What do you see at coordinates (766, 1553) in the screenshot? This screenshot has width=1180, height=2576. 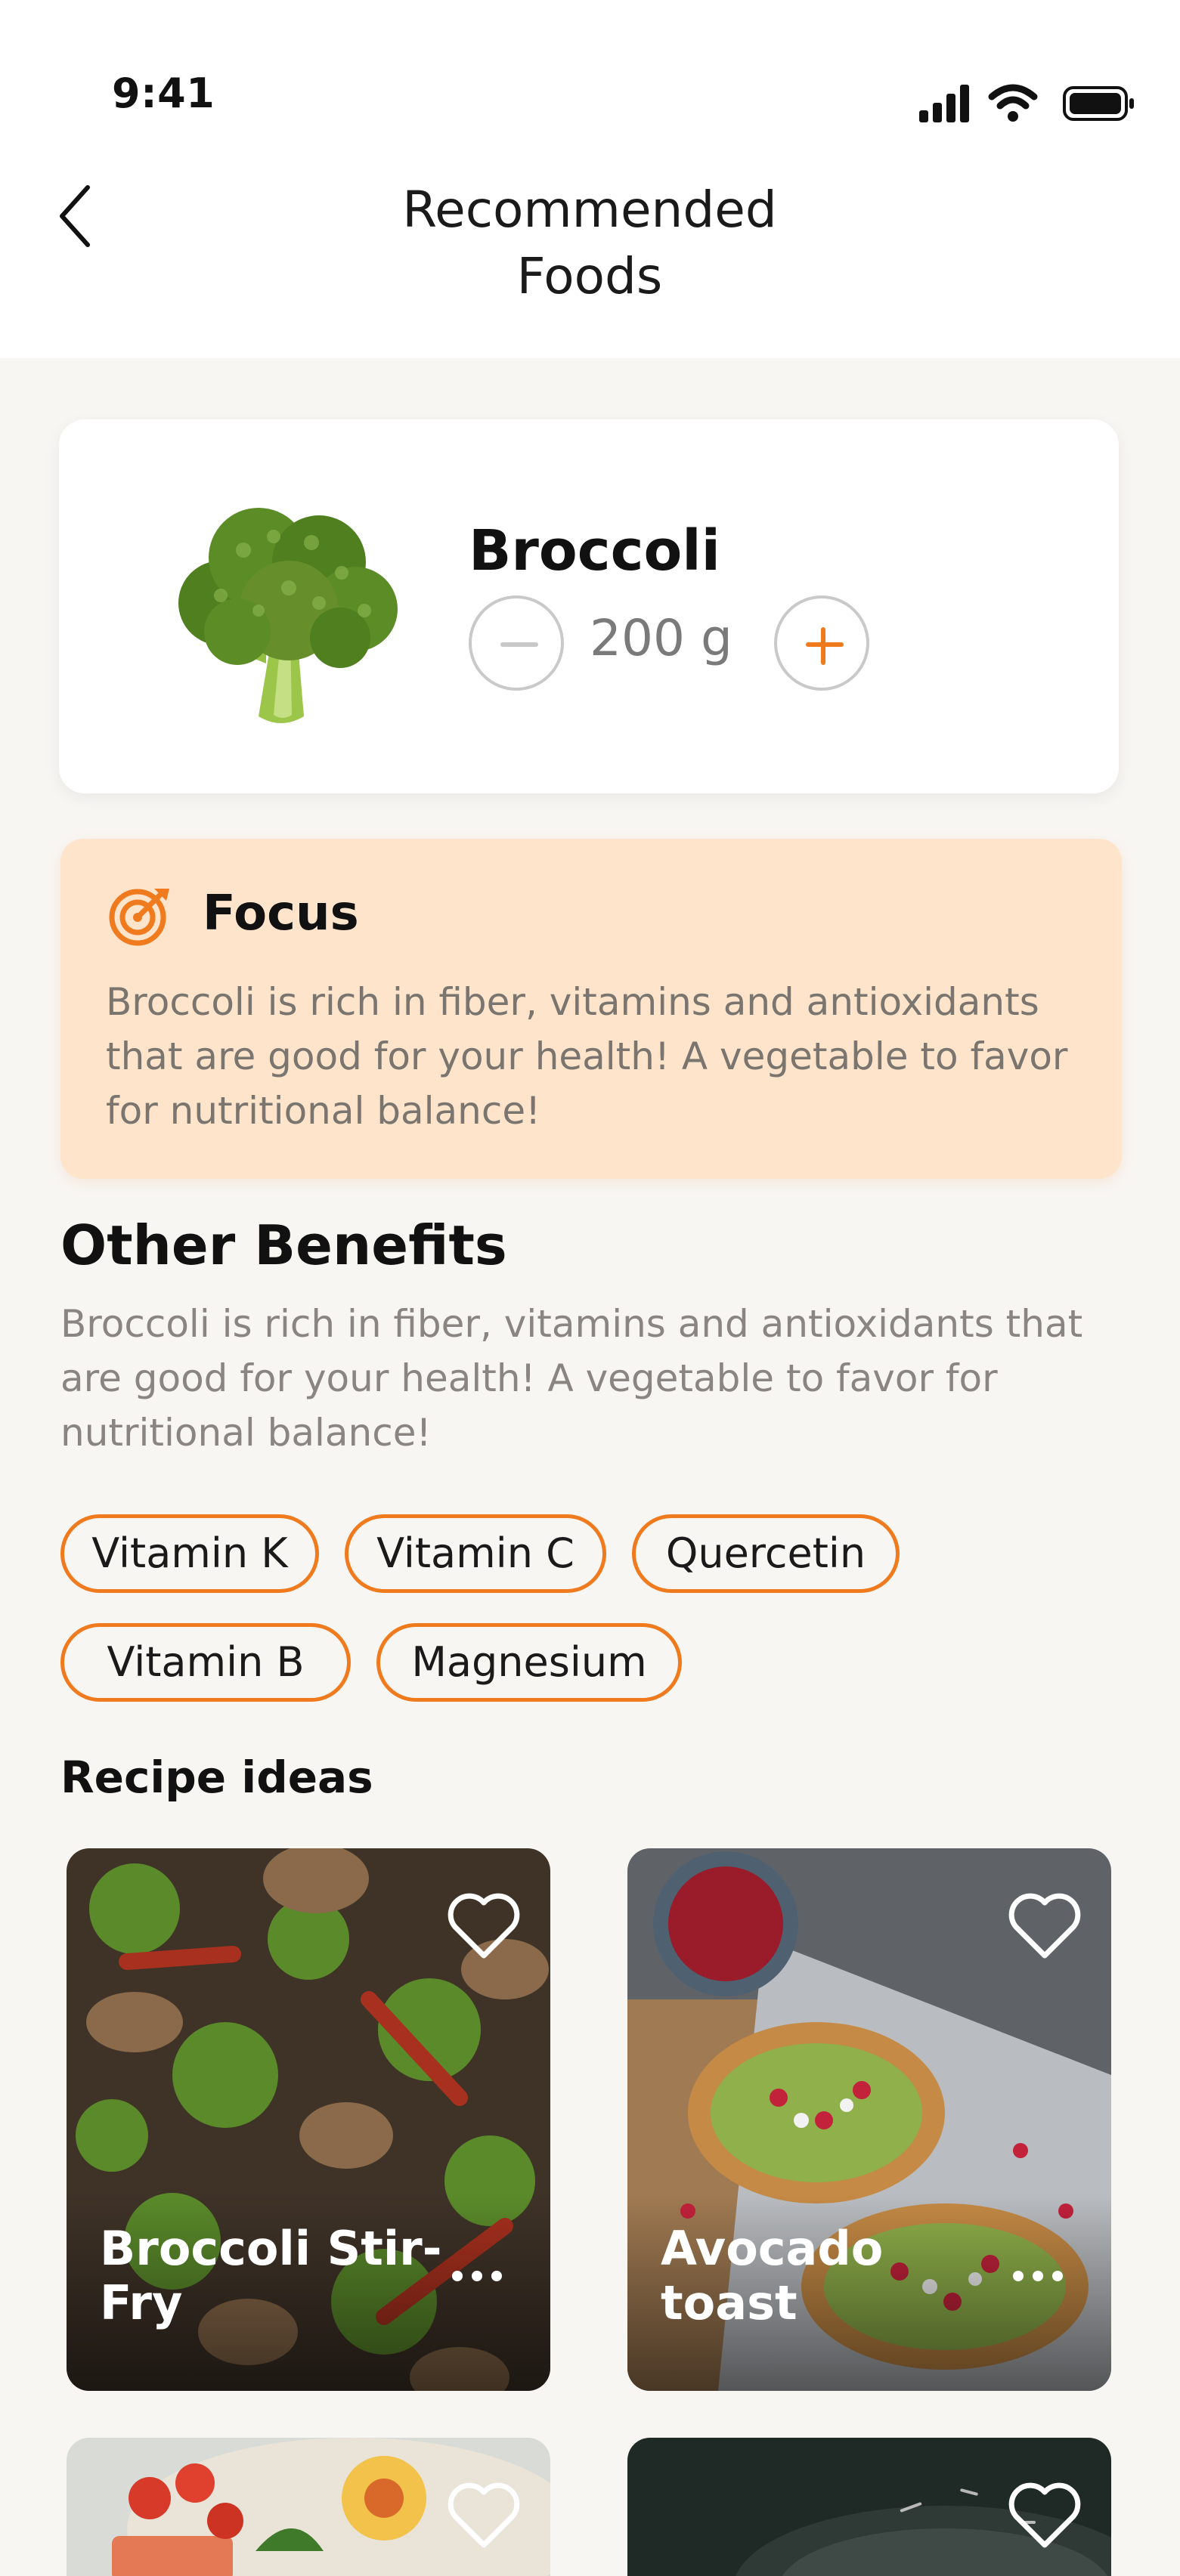 I see `chip-quercetin: Quercetin` at bounding box center [766, 1553].